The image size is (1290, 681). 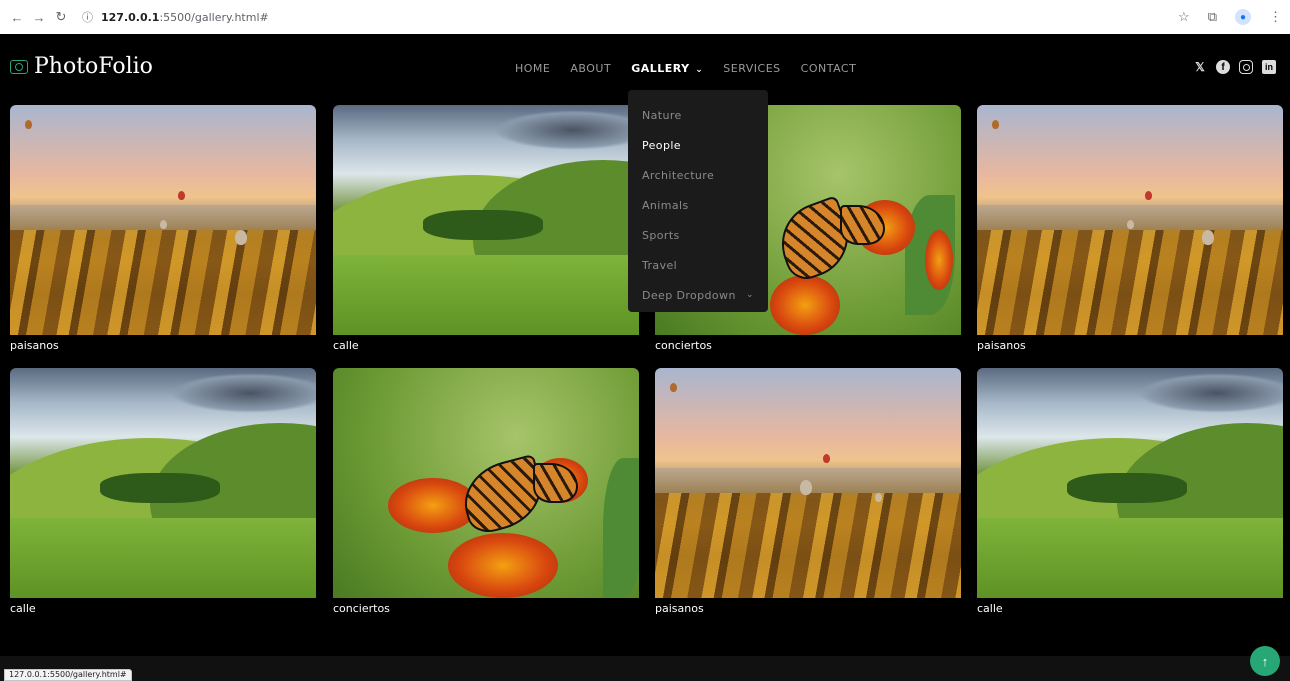 I want to click on page-footer, so click(x=645, y=668).